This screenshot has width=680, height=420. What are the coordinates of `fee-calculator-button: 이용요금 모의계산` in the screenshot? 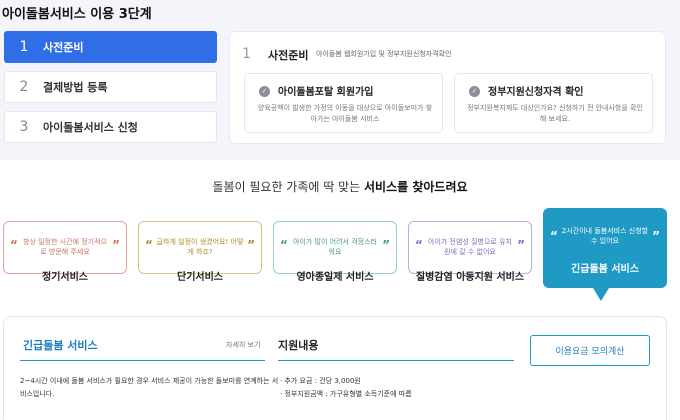 It's located at (590, 350).